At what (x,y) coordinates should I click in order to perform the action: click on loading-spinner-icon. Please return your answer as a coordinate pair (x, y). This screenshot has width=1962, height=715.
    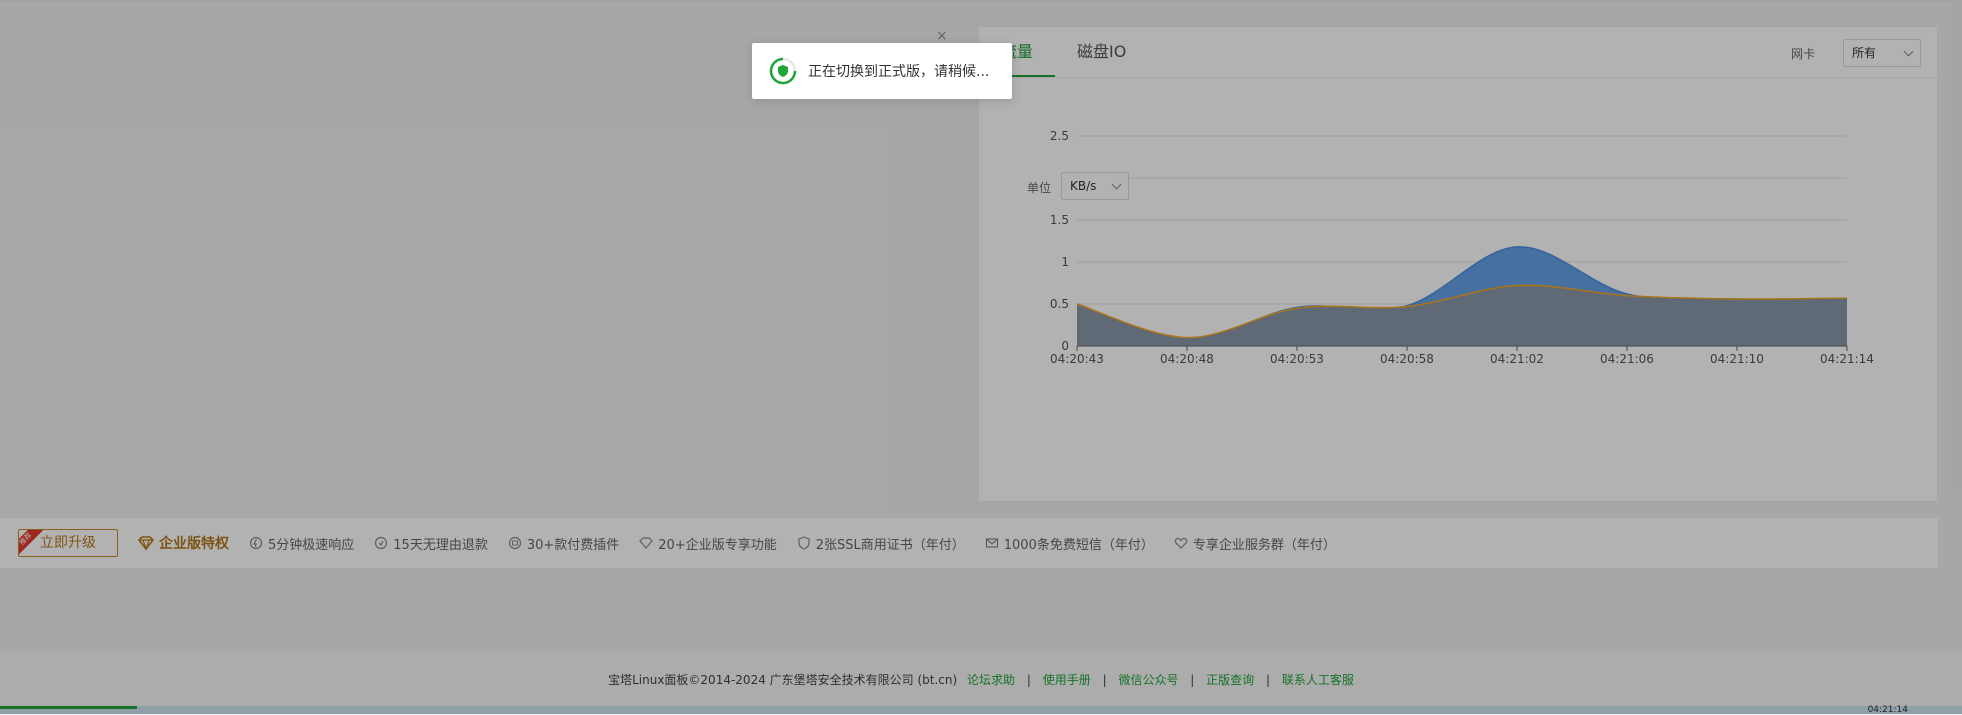
    Looking at the image, I should click on (783, 71).